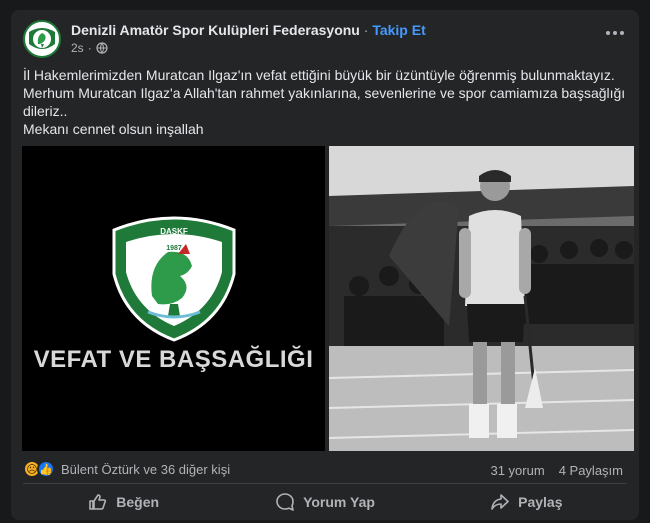 This screenshot has height=523, width=650. Describe the element at coordinates (325, 483) in the screenshot. I see `action-divider` at that location.